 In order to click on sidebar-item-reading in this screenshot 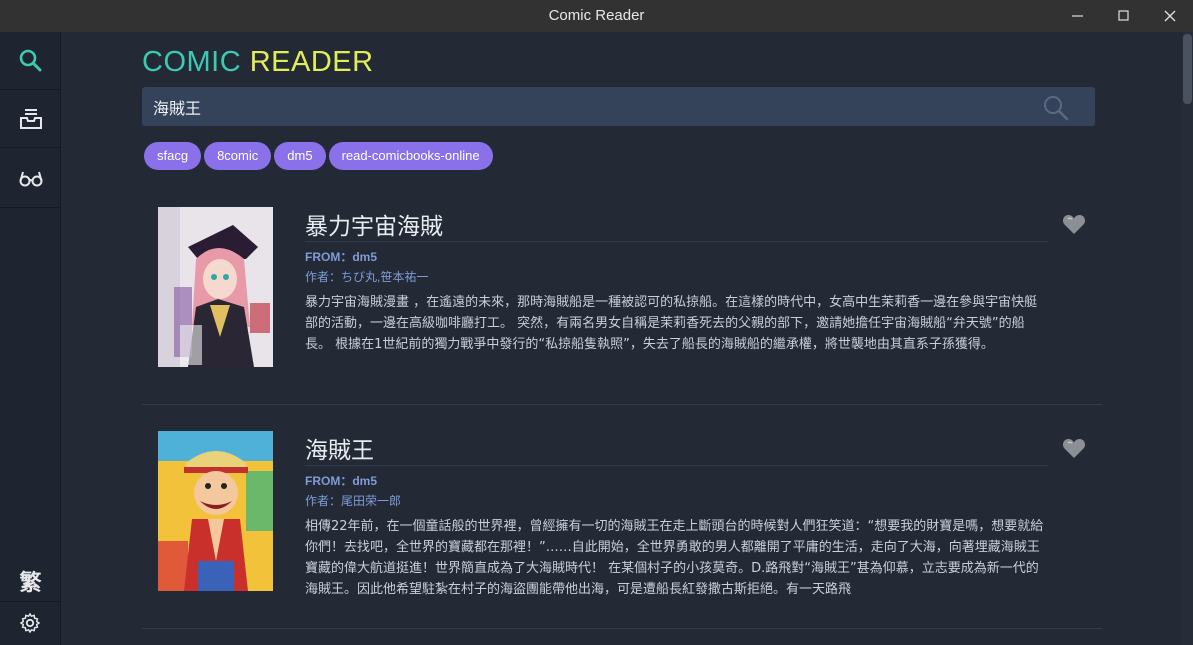, I will do `click(30, 179)`.